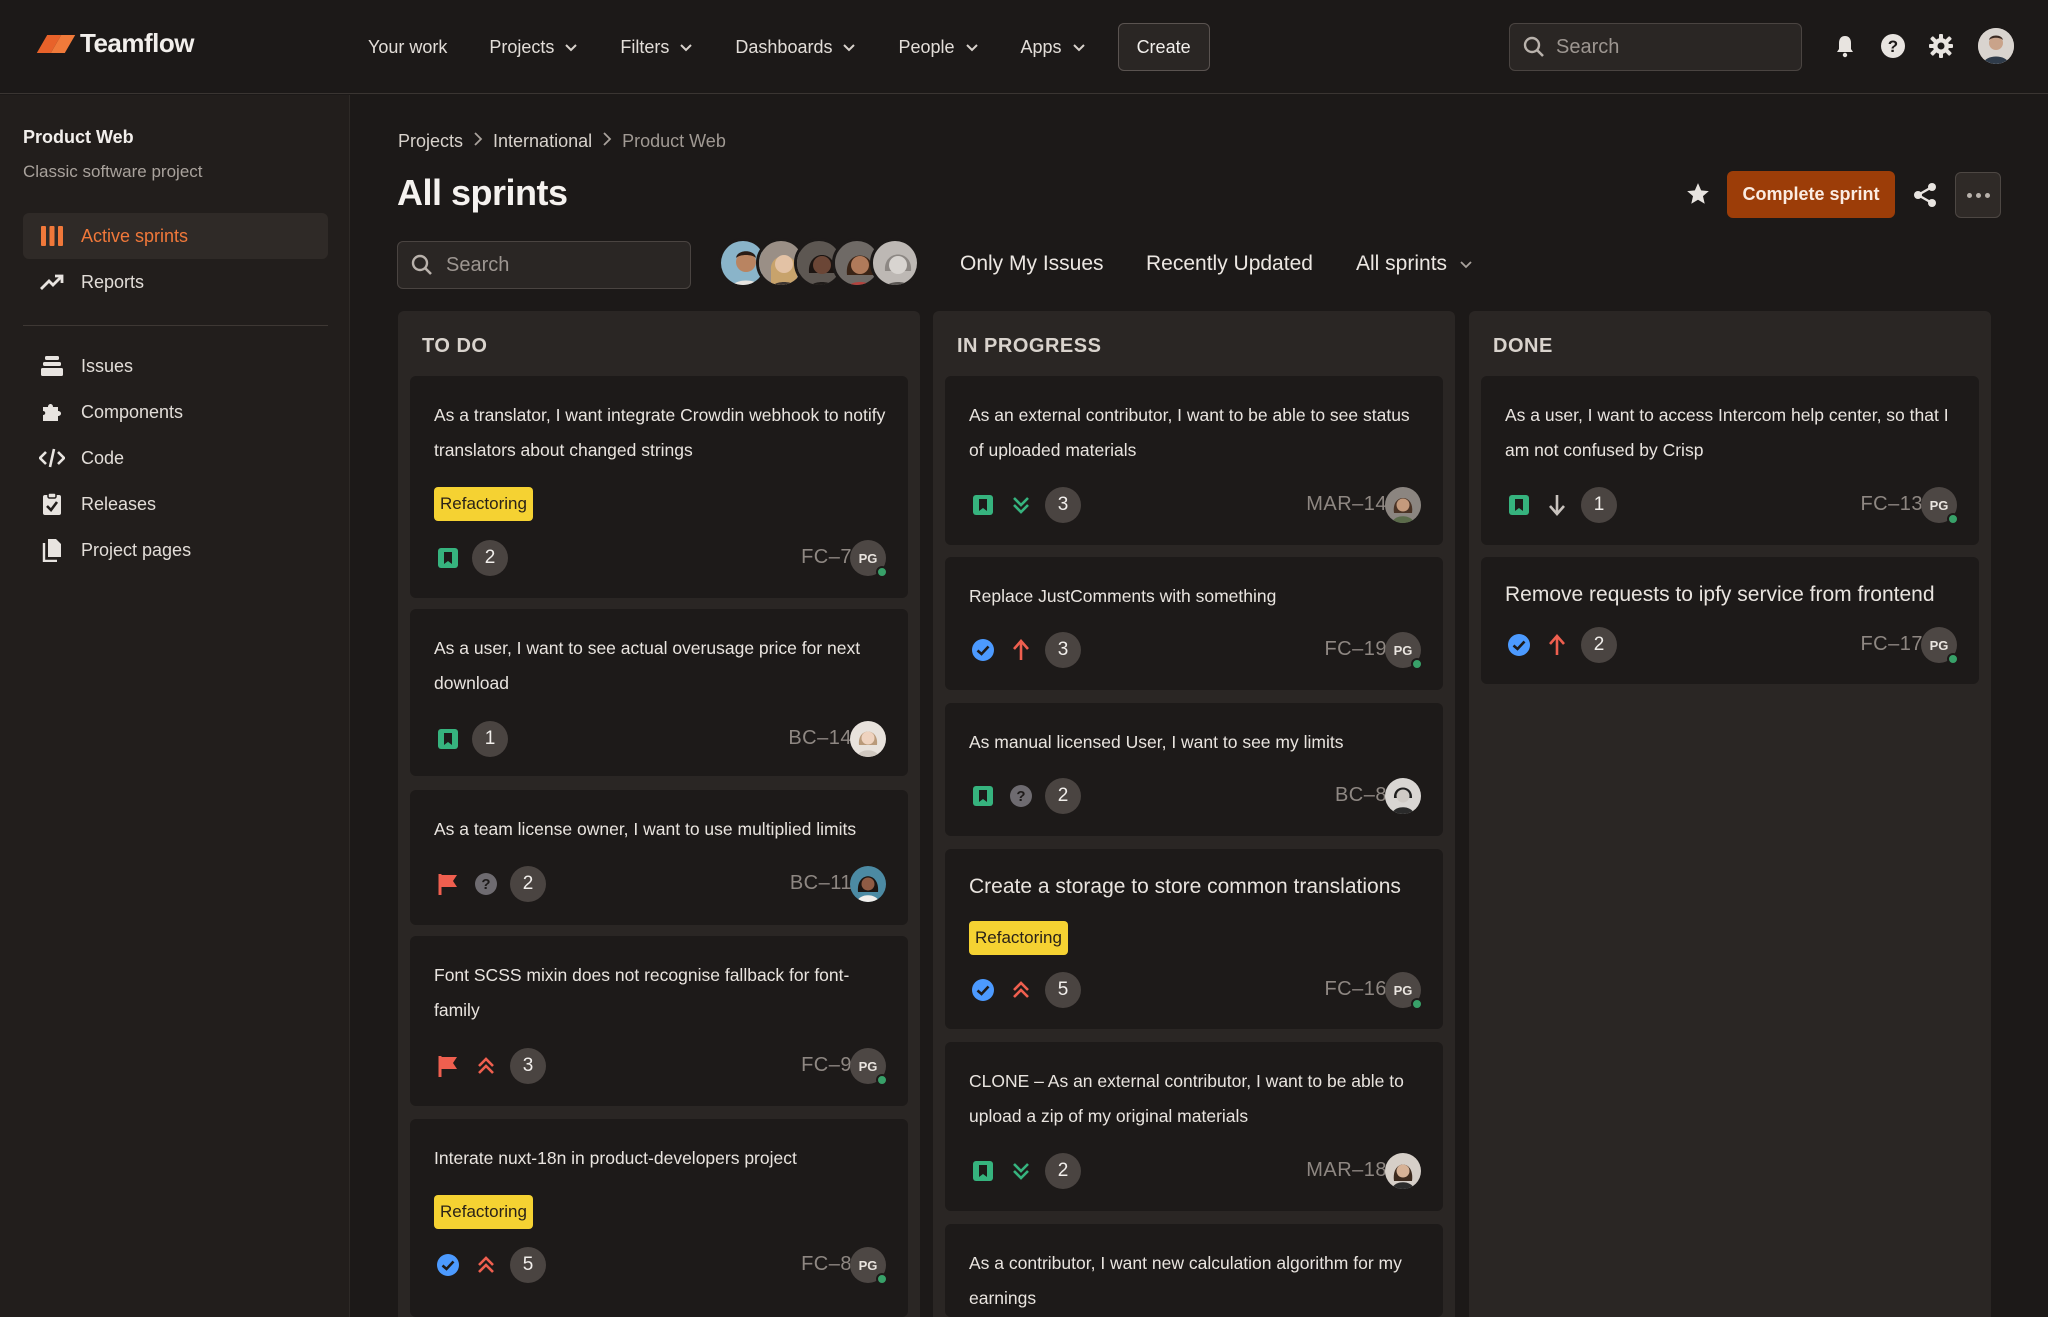 Image resolution: width=2048 pixels, height=1317 pixels. What do you see at coordinates (1845, 46) in the screenshot?
I see `notifications-bell-icon` at bounding box center [1845, 46].